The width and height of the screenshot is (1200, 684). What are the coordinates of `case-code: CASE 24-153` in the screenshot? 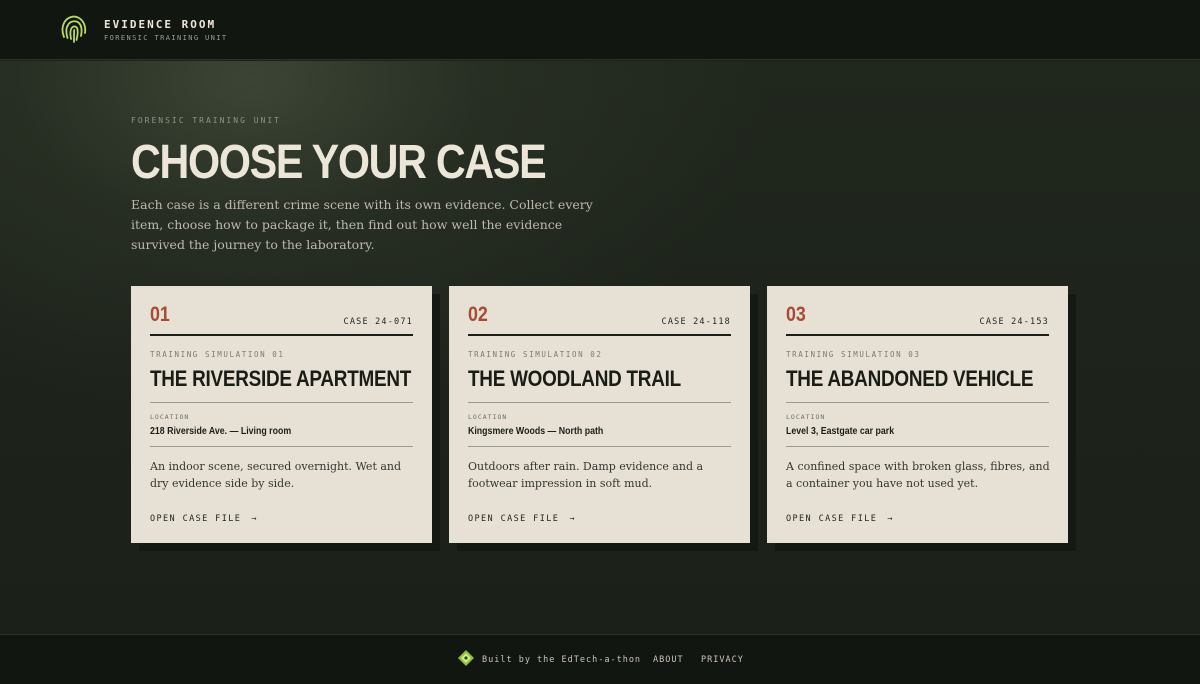 It's located at (1014, 322).